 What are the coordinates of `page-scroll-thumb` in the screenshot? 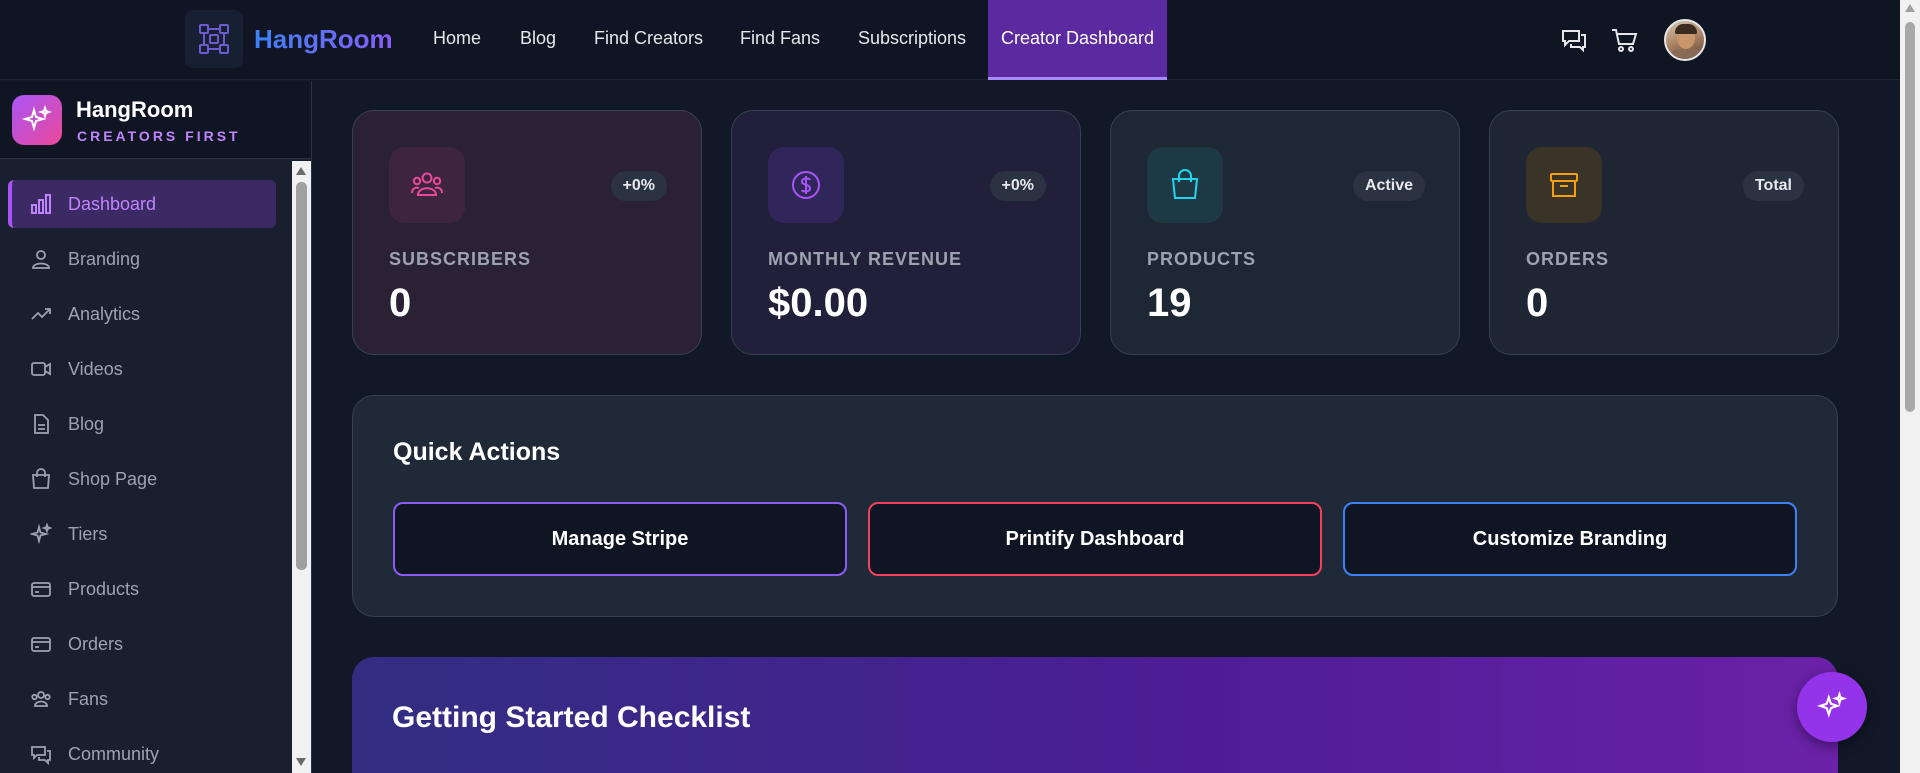 It's located at (1910, 217).